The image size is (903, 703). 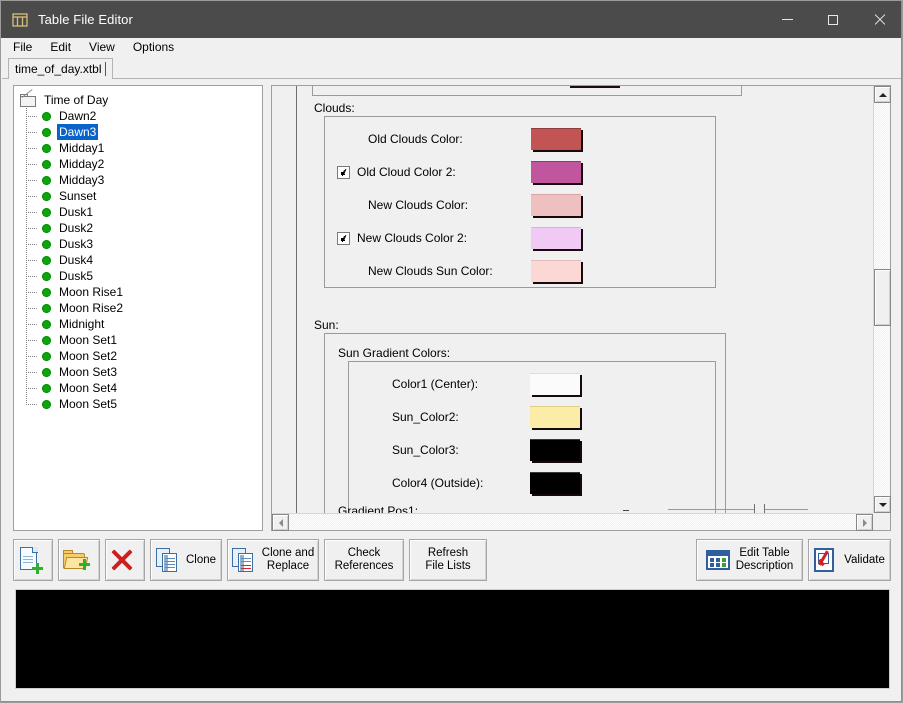 What do you see at coordinates (141, 292) in the screenshot?
I see `tree-item-moon-rise1: Moon Rise1` at bounding box center [141, 292].